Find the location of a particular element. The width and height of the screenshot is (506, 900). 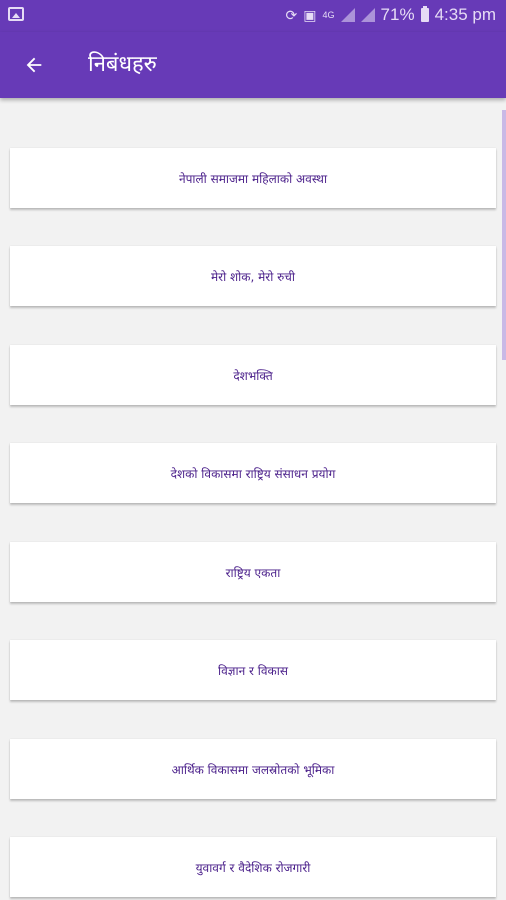

data-saver-icon: ▣ is located at coordinates (310, 15).